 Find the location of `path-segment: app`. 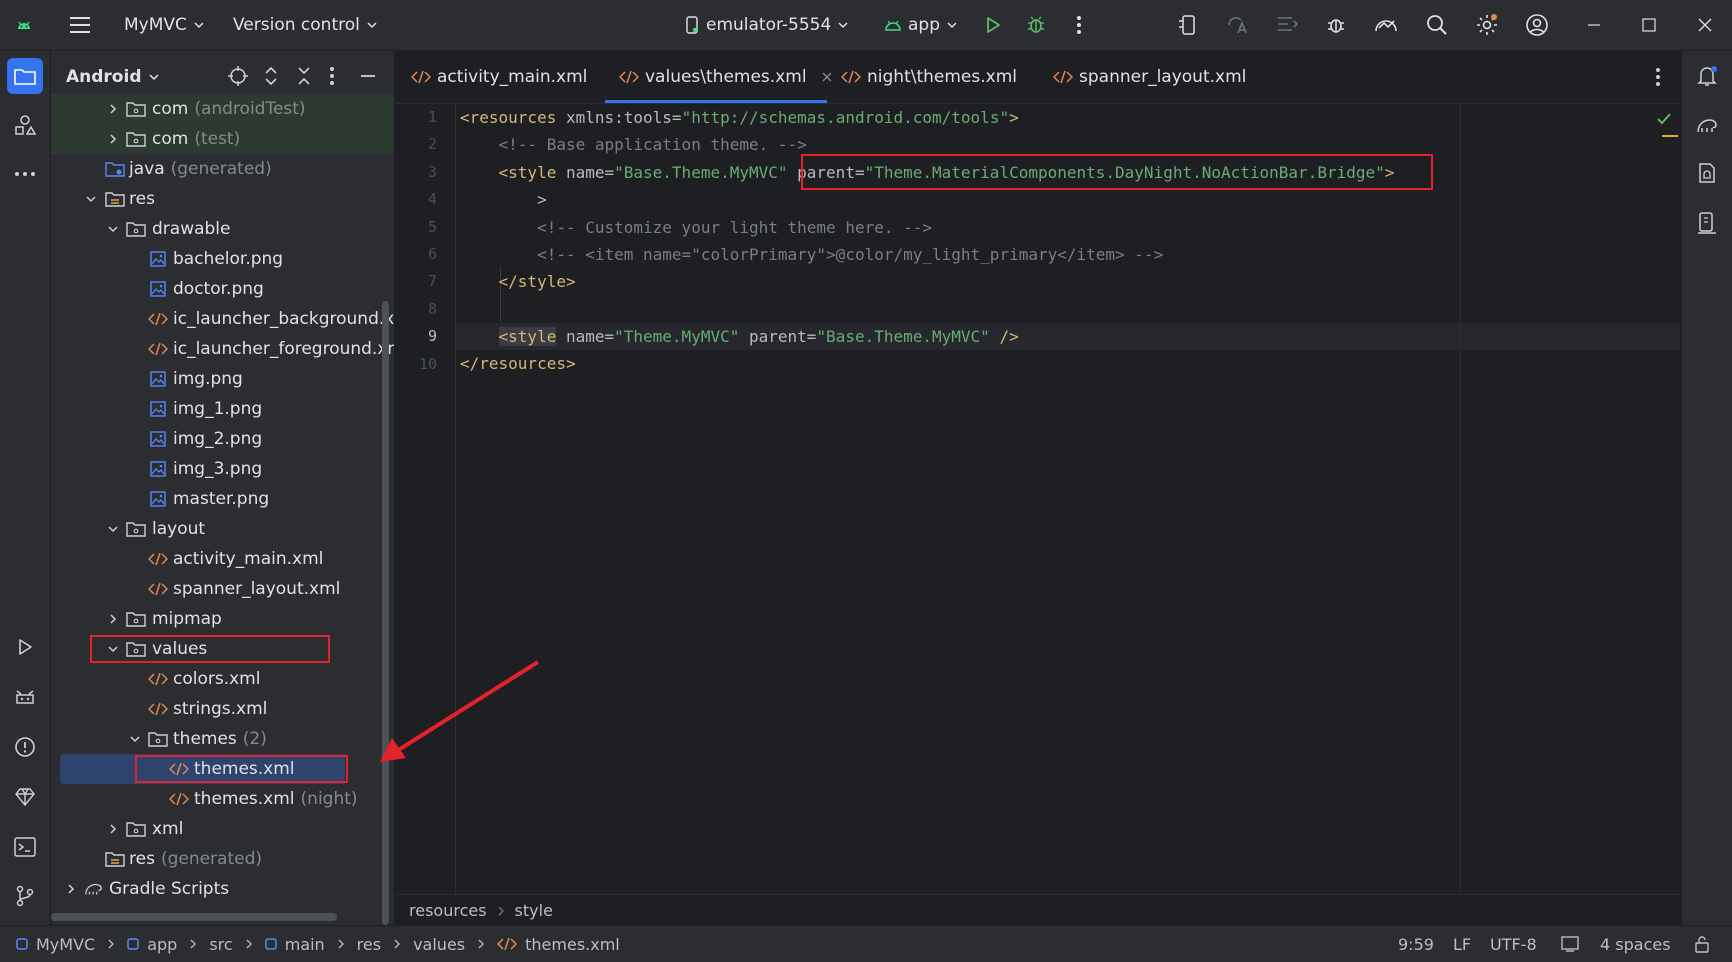

path-segment: app is located at coordinates (162, 944).